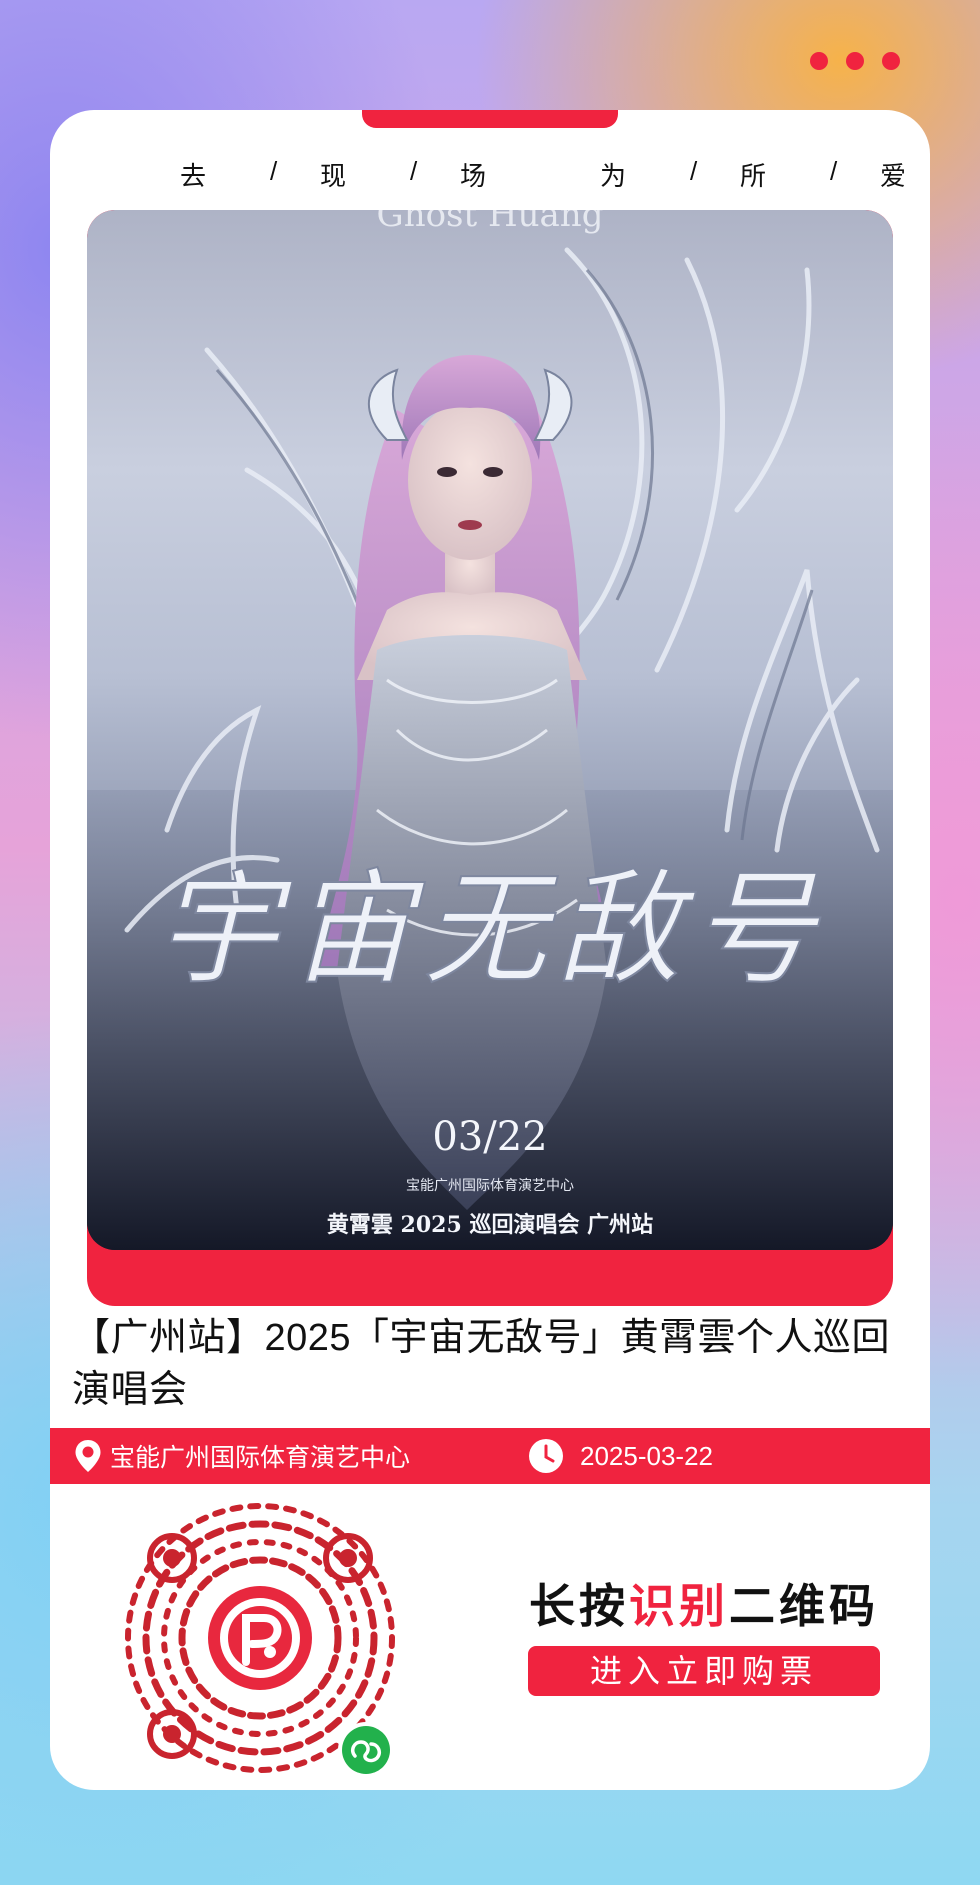 This screenshot has width=980, height=1885. I want to click on venue-info: 宝能广州国际体育演艺中心, so click(242, 1456).